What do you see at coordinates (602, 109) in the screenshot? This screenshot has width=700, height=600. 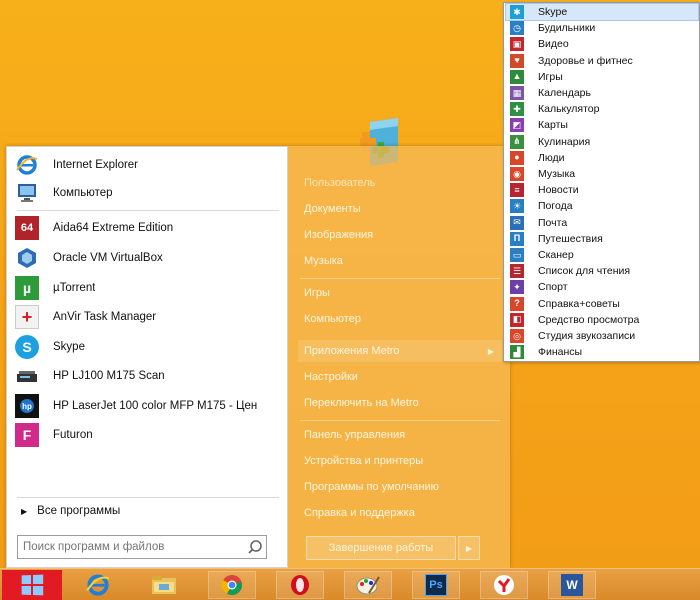 I see `metro-app-calculator: ✚ Калькулятор` at bounding box center [602, 109].